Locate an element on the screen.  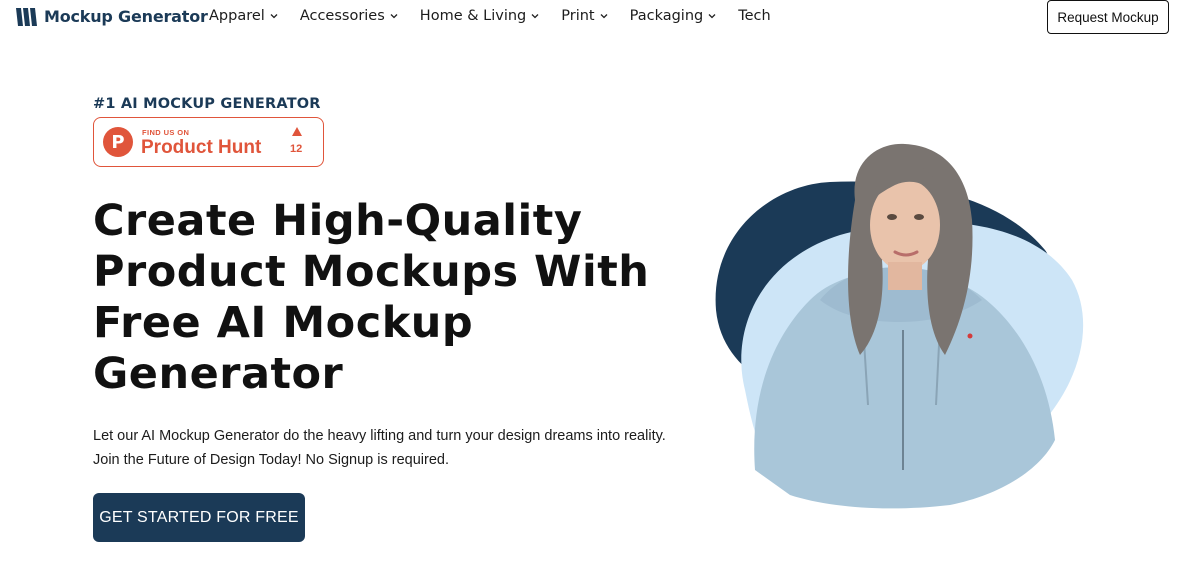
request-mockup-button: Request Mockup is located at coordinates (1108, 17).